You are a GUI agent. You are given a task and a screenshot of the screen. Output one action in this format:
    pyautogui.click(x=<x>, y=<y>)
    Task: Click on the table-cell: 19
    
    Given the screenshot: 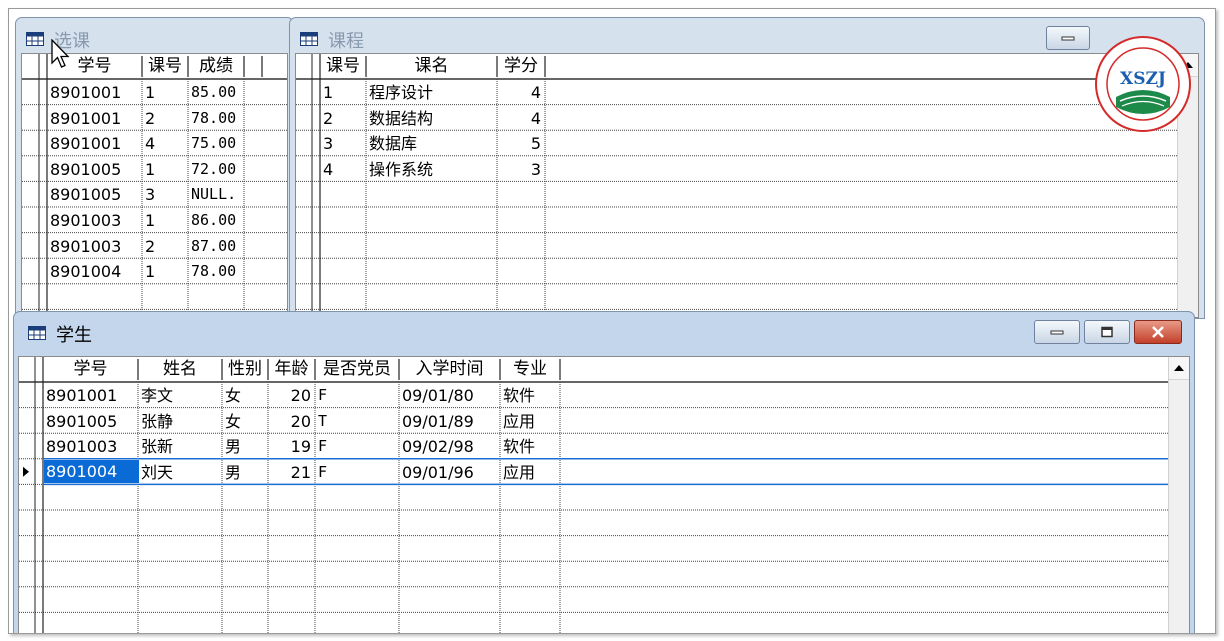 What is the action you would take?
    pyautogui.click(x=291, y=446)
    